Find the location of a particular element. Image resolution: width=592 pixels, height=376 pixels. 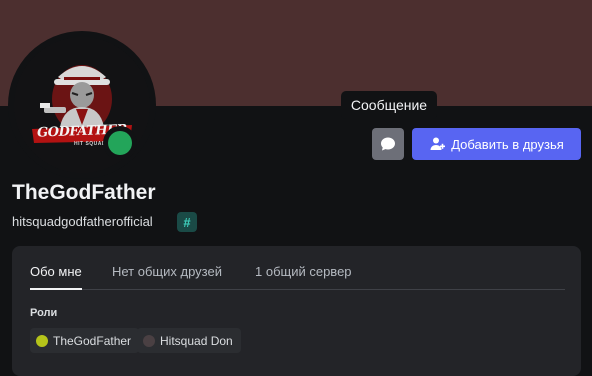

message-tooltip: Сообщение is located at coordinates (389, 108).